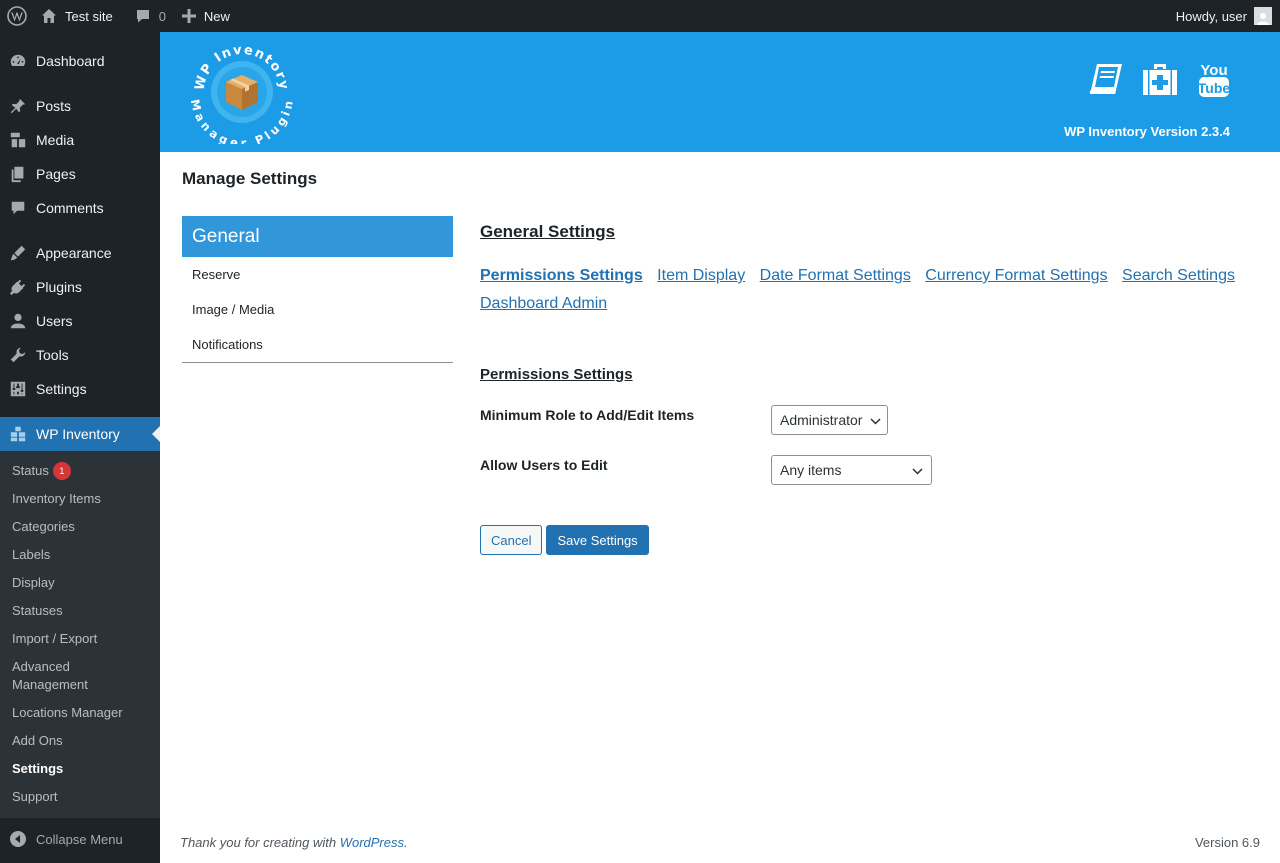  I want to click on submenu-item-status: Status 1, so click(80, 471).